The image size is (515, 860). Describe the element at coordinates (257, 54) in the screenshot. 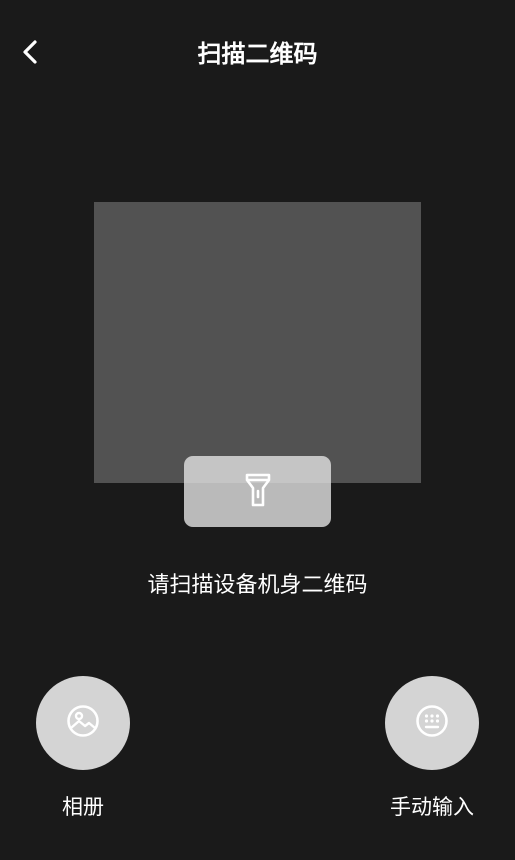

I see `page-title: 扫描二维码` at that location.